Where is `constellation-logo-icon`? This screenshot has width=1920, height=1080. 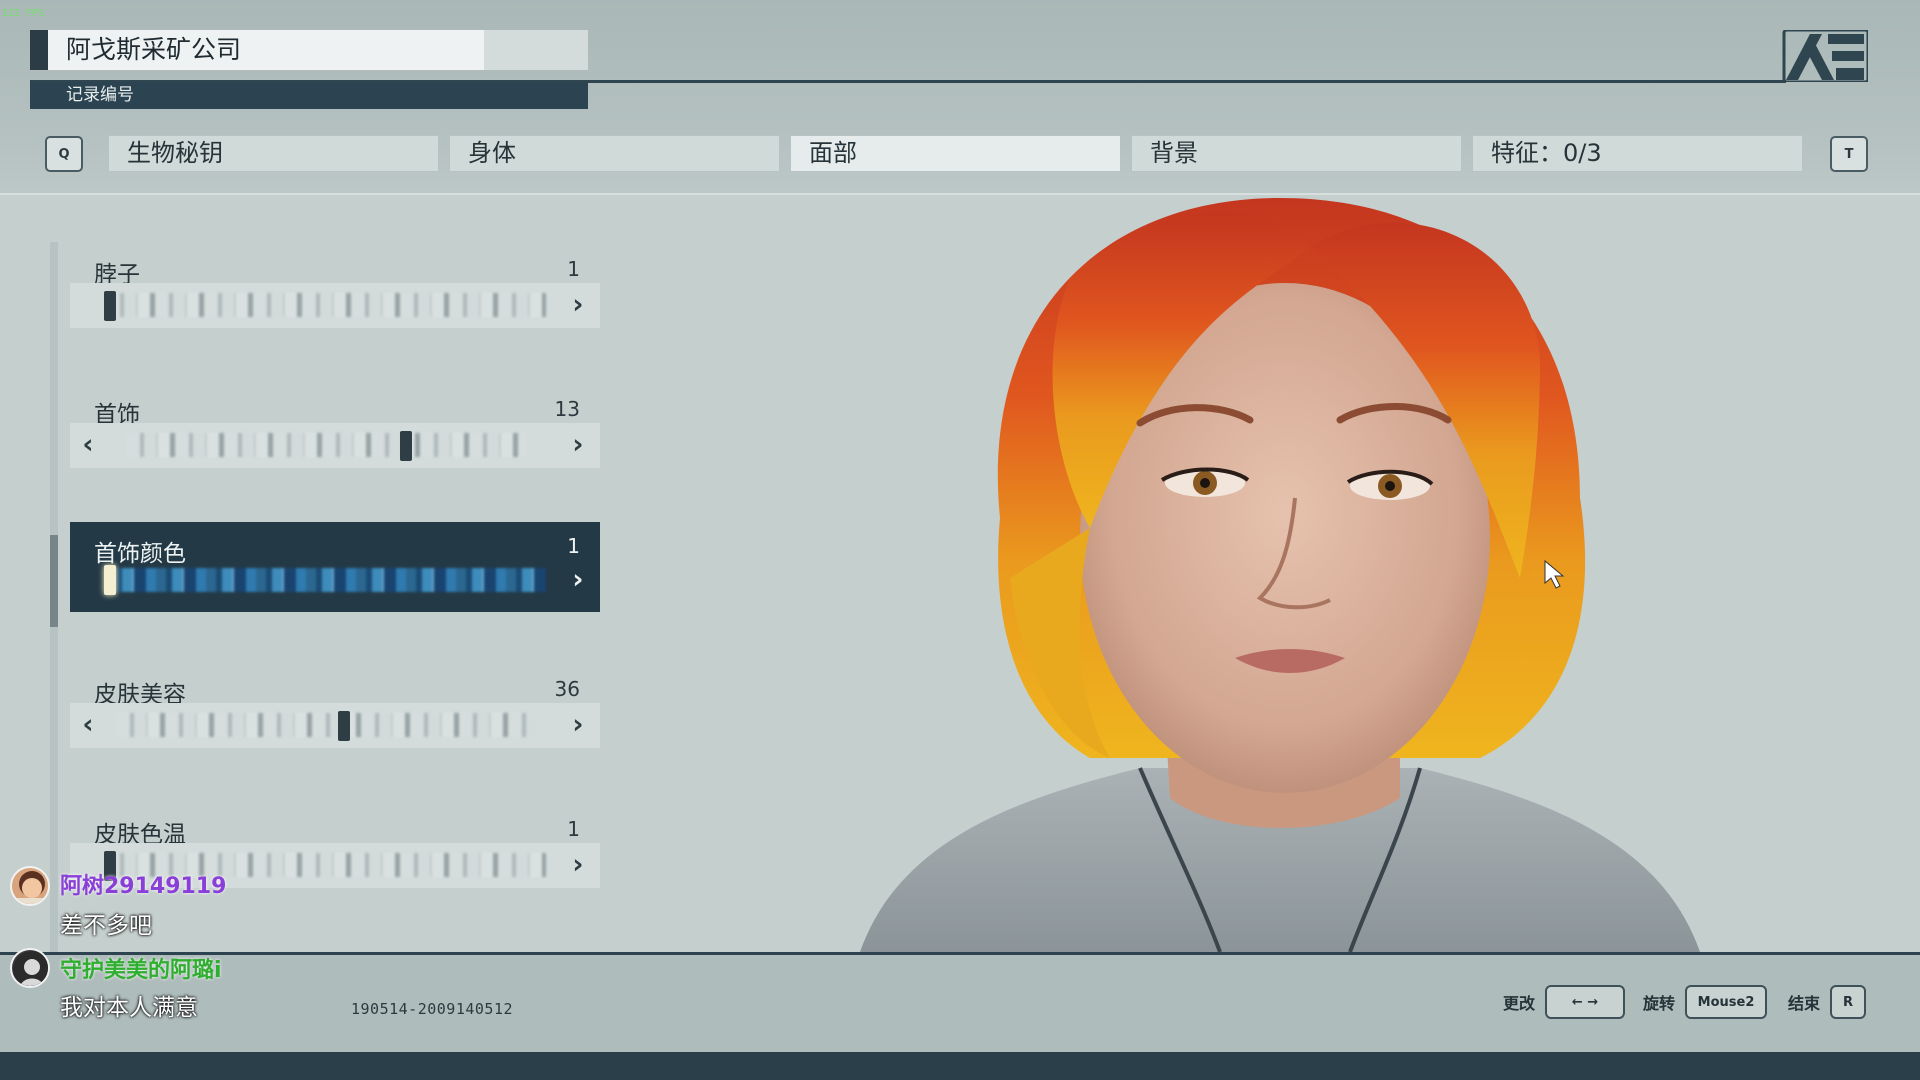
constellation-logo-icon is located at coordinates (1825, 56).